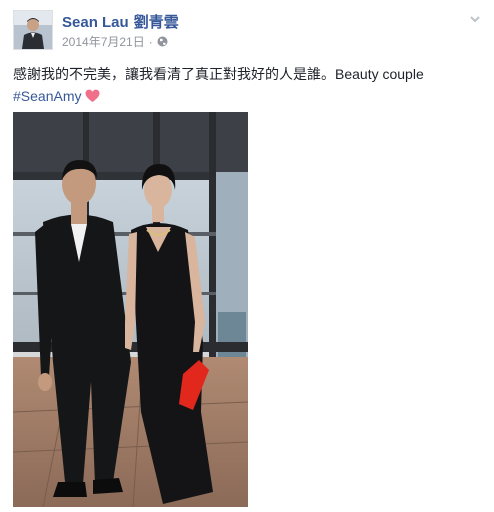  I want to click on post-date: 2014年7月21日, so click(103, 41).